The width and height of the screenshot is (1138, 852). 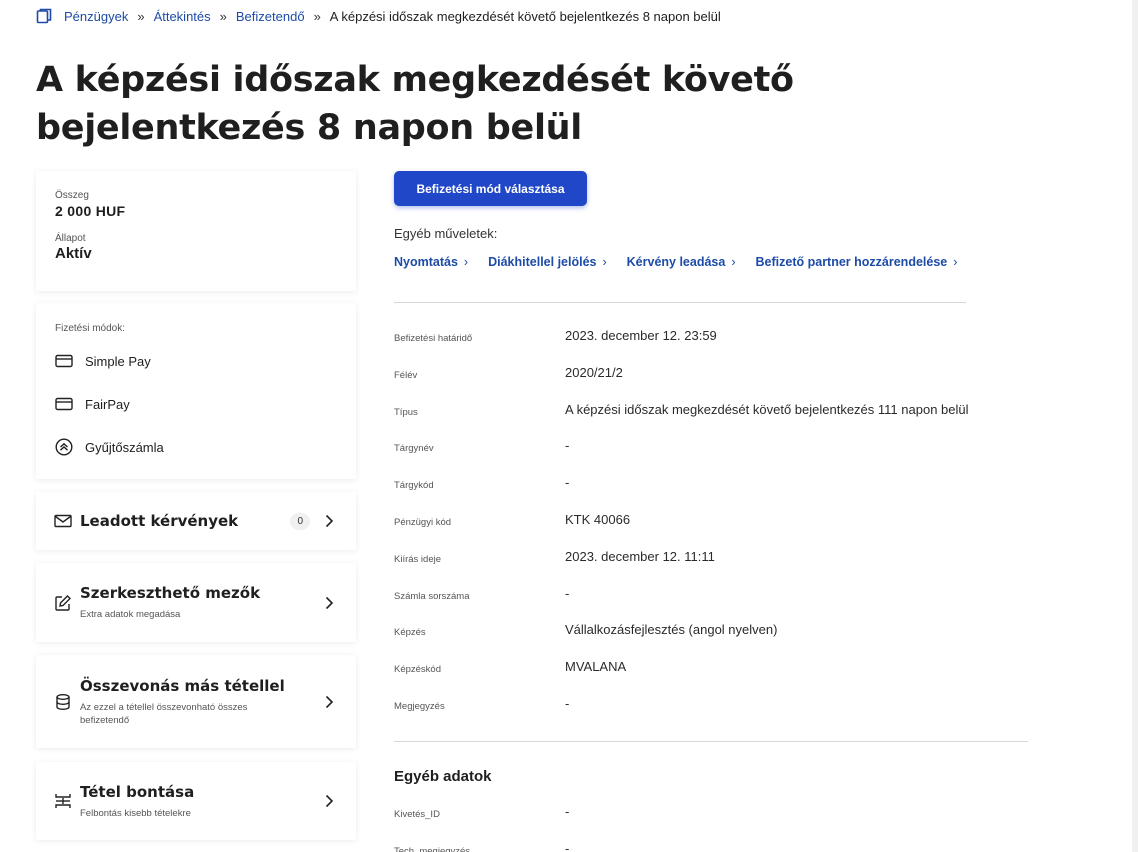 I want to click on finance-icon, so click(x=44, y=16).